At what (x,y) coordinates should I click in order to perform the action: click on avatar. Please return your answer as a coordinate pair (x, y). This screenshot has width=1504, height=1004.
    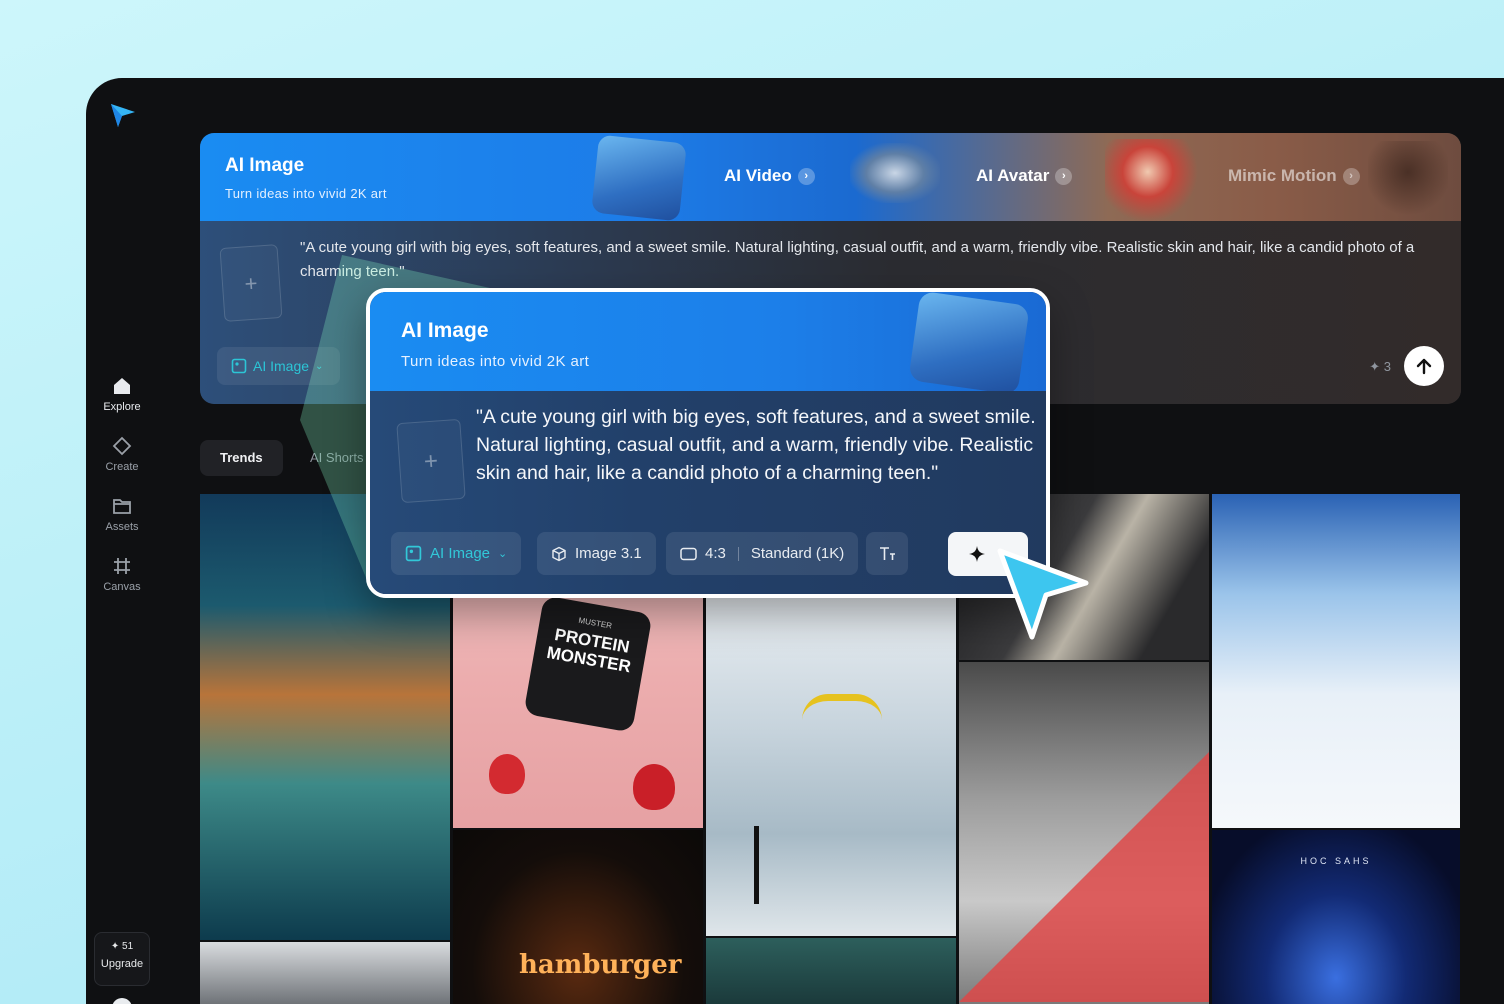
    Looking at the image, I should click on (122, 1001).